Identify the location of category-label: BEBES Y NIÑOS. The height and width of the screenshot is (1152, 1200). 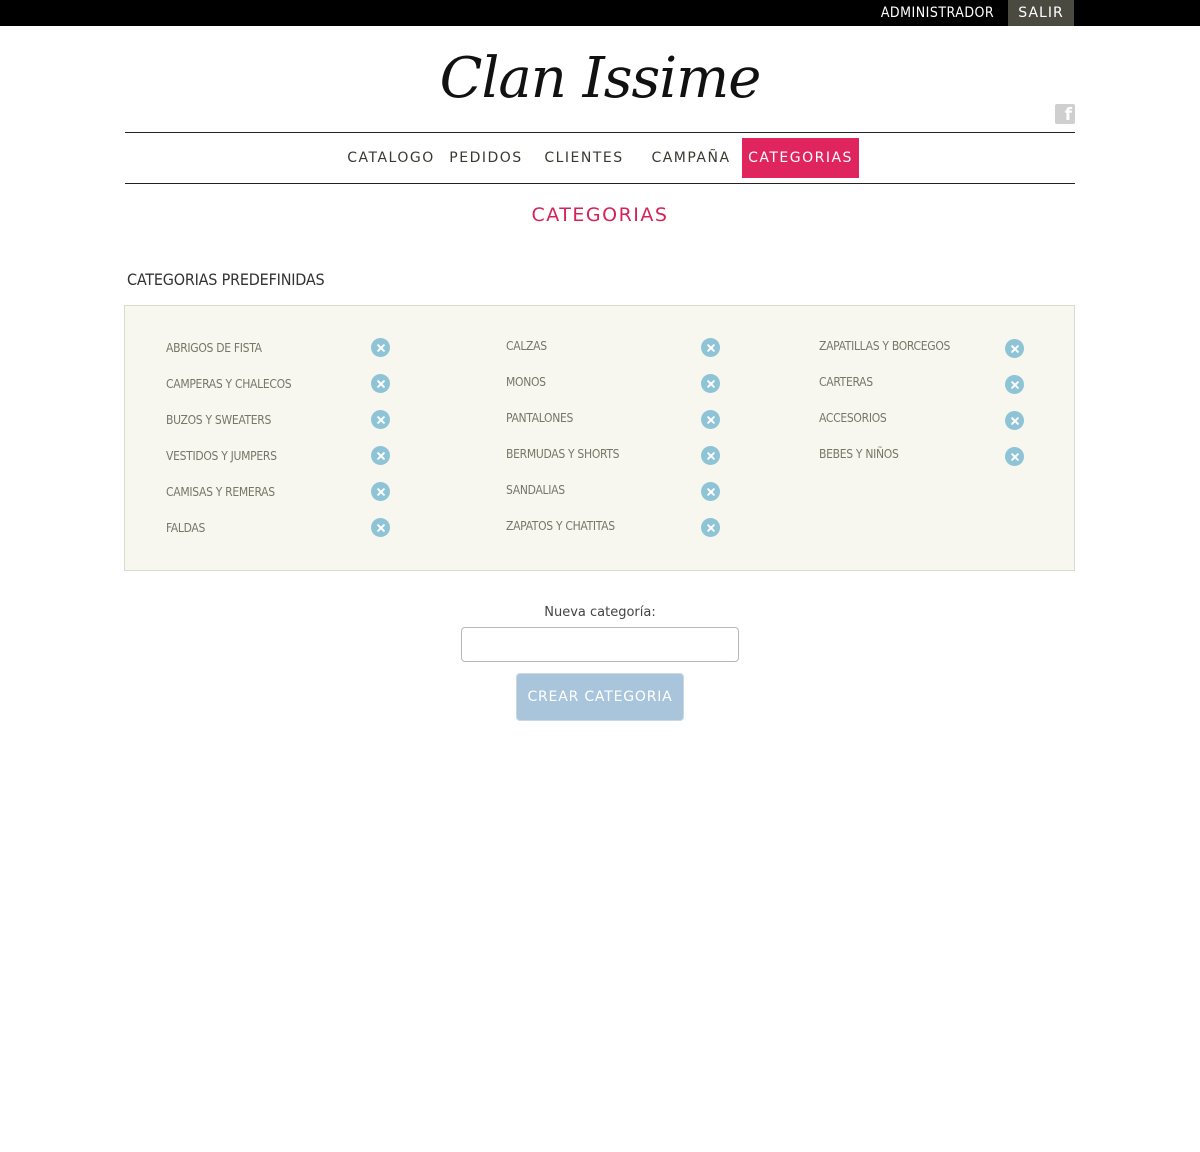
(859, 454).